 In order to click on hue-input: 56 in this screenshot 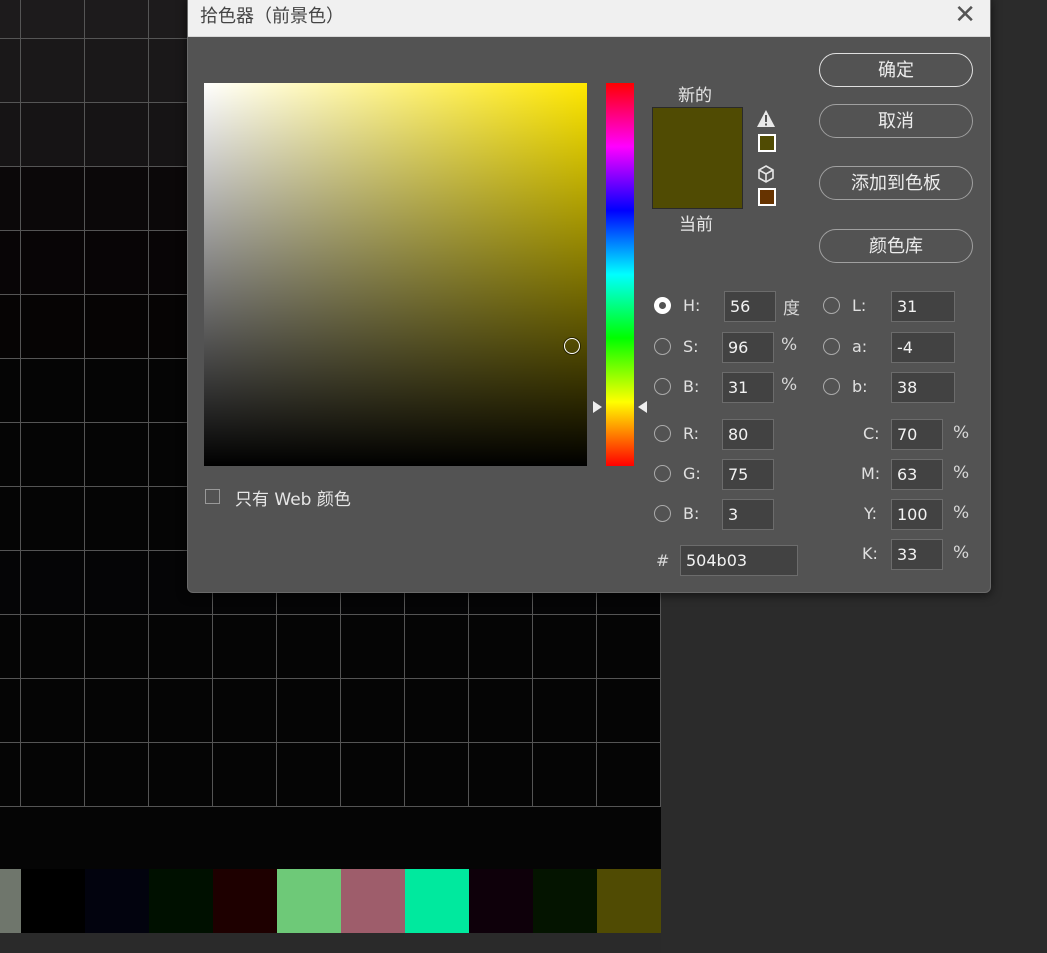, I will do `click(750, 306)`.